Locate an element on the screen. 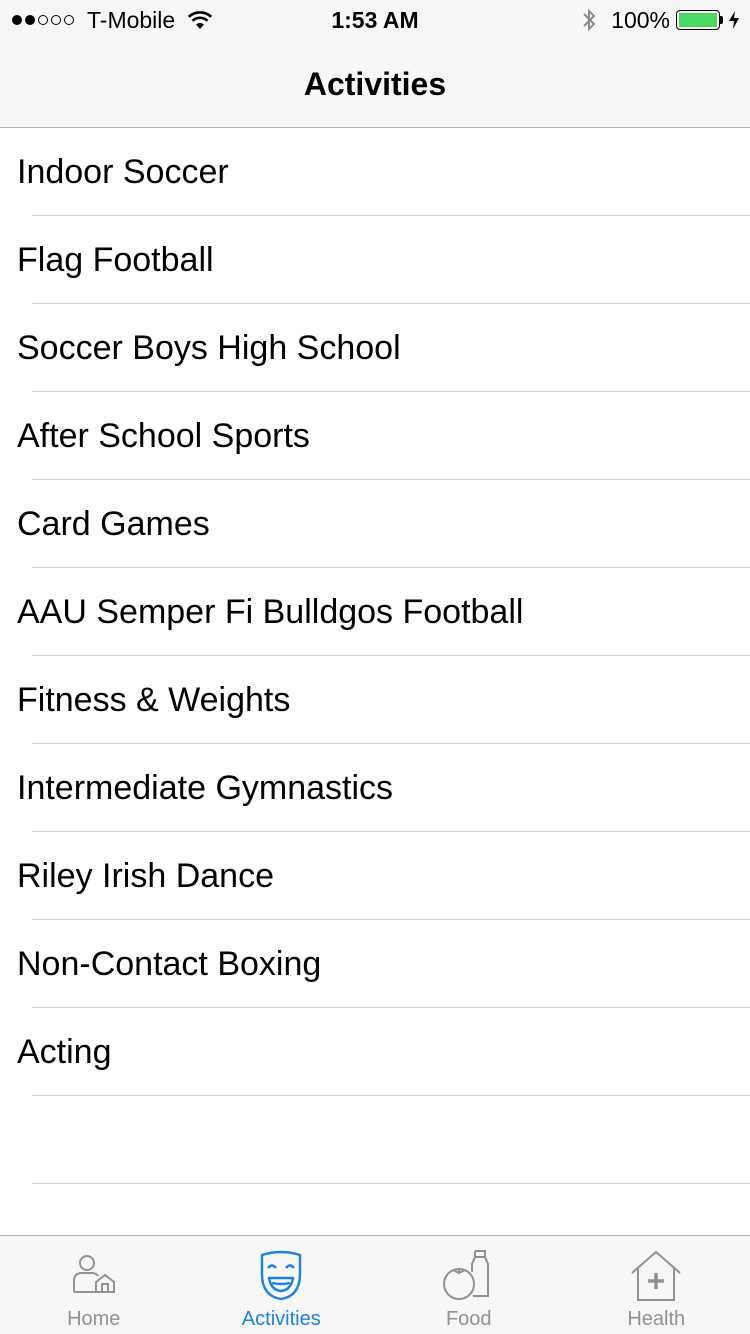 The height and width of the screenshot is (1334, 750). health-house-icon is located at coordinates (656, 1275).